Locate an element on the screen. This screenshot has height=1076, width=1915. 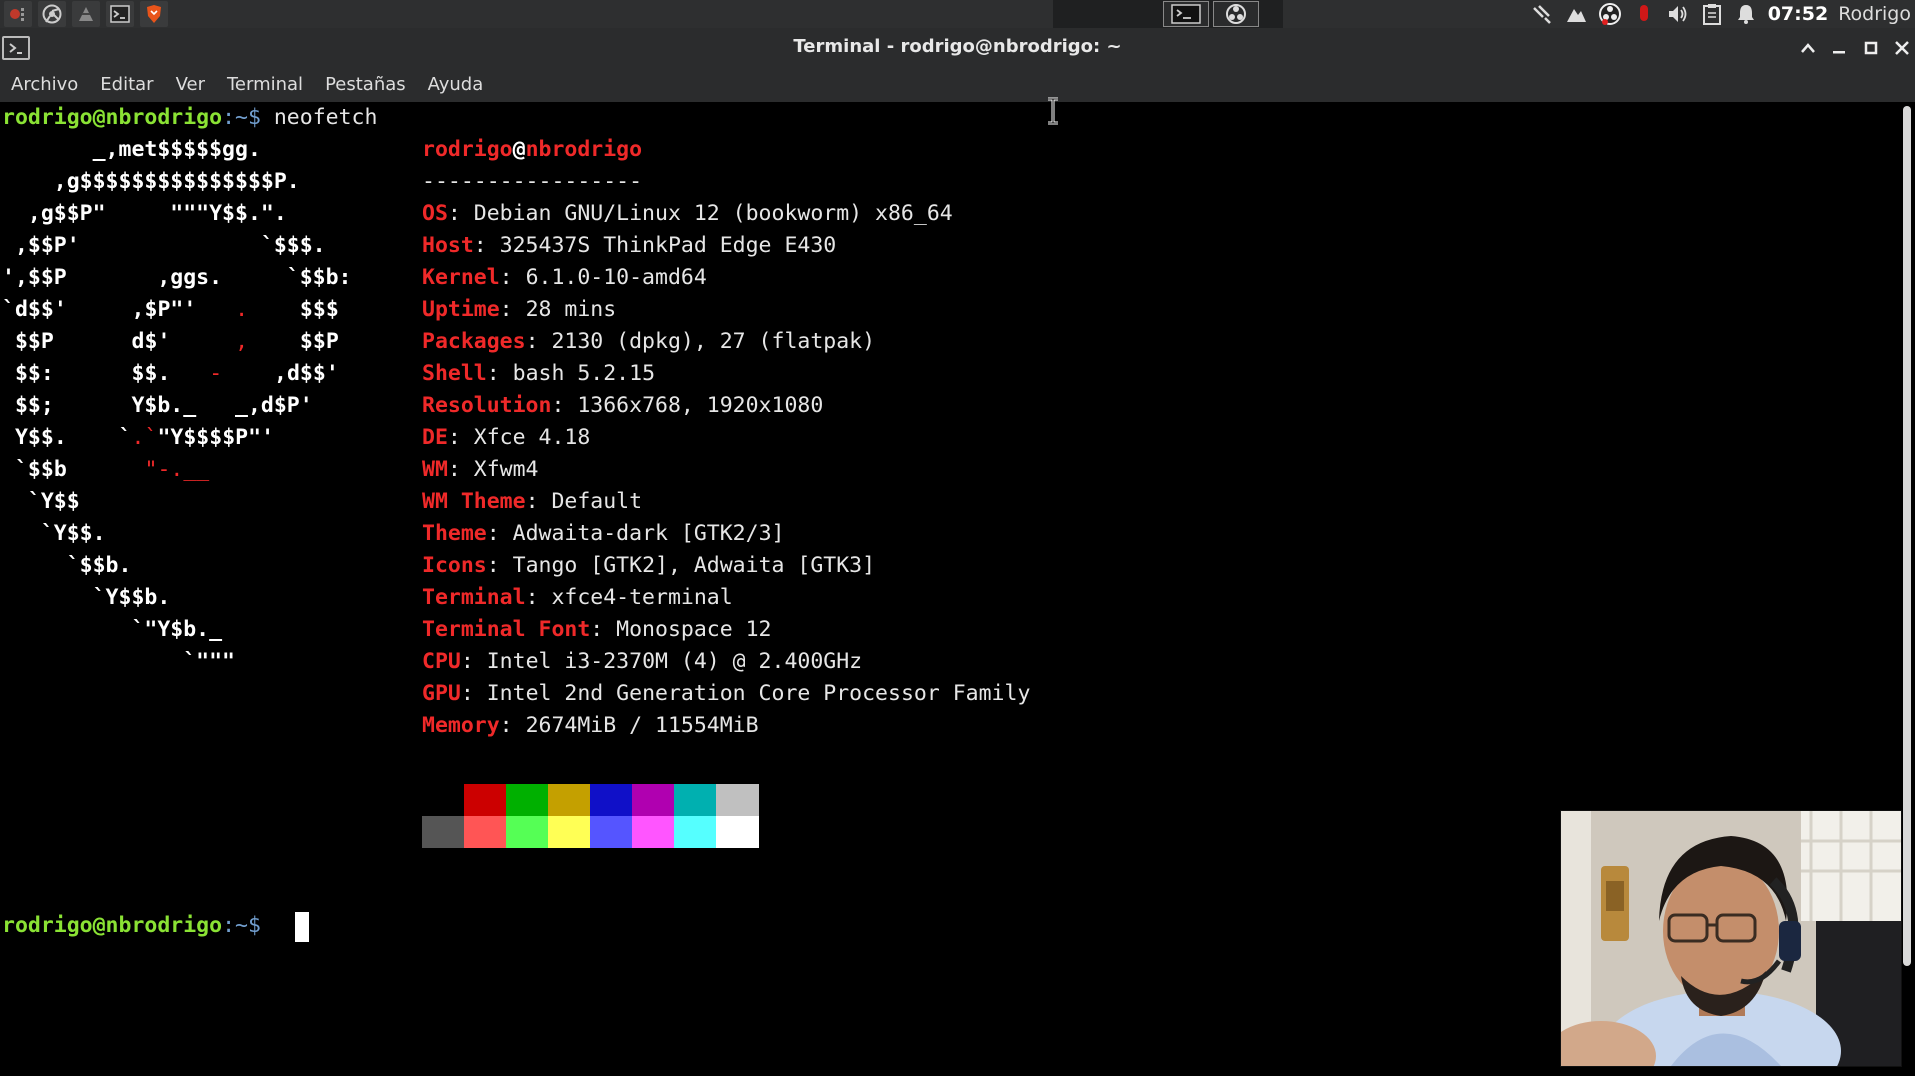
info-value: Debian GNU/Linux 12 (bookworm) x86_64 is located at coordinates (713, 213).